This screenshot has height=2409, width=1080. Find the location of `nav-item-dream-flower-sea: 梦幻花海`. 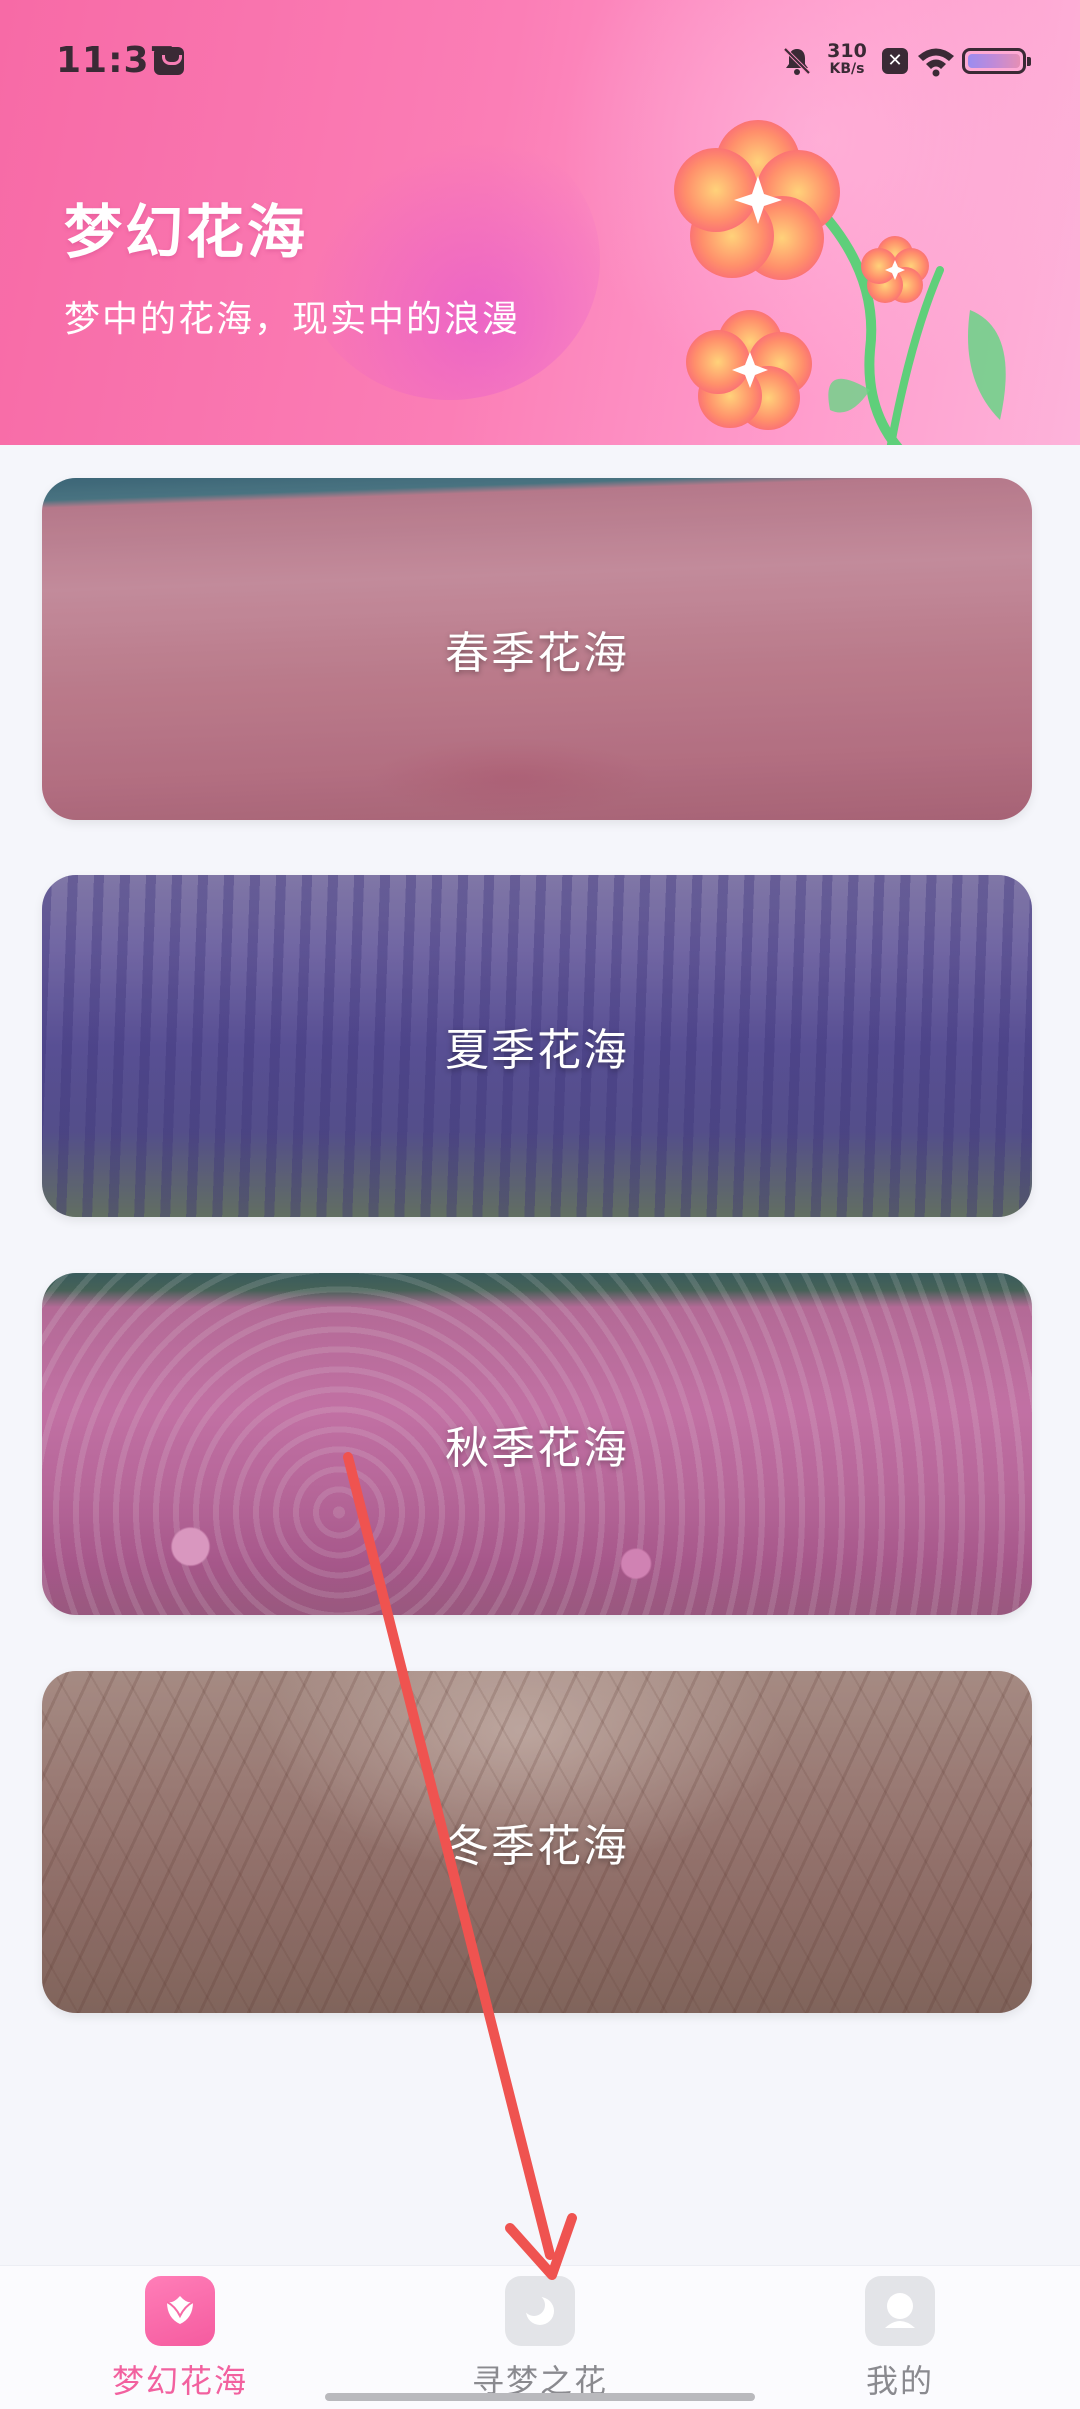

nav-item-dream-flower-sea: 梦幻花海 is located at coordinates (180, 2337).